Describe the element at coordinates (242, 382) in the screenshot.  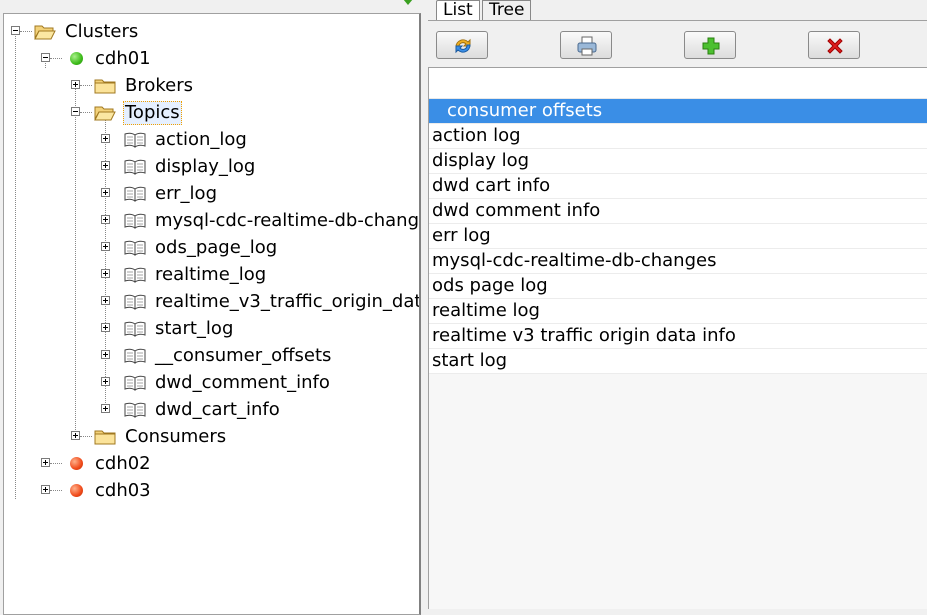
I see `tree-label-topic: dwd_comment_info` at that location.